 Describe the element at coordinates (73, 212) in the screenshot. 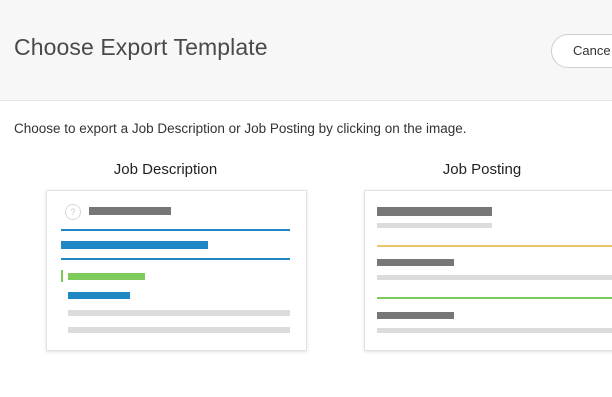

I see `question-mark-icon: ?` at that location.